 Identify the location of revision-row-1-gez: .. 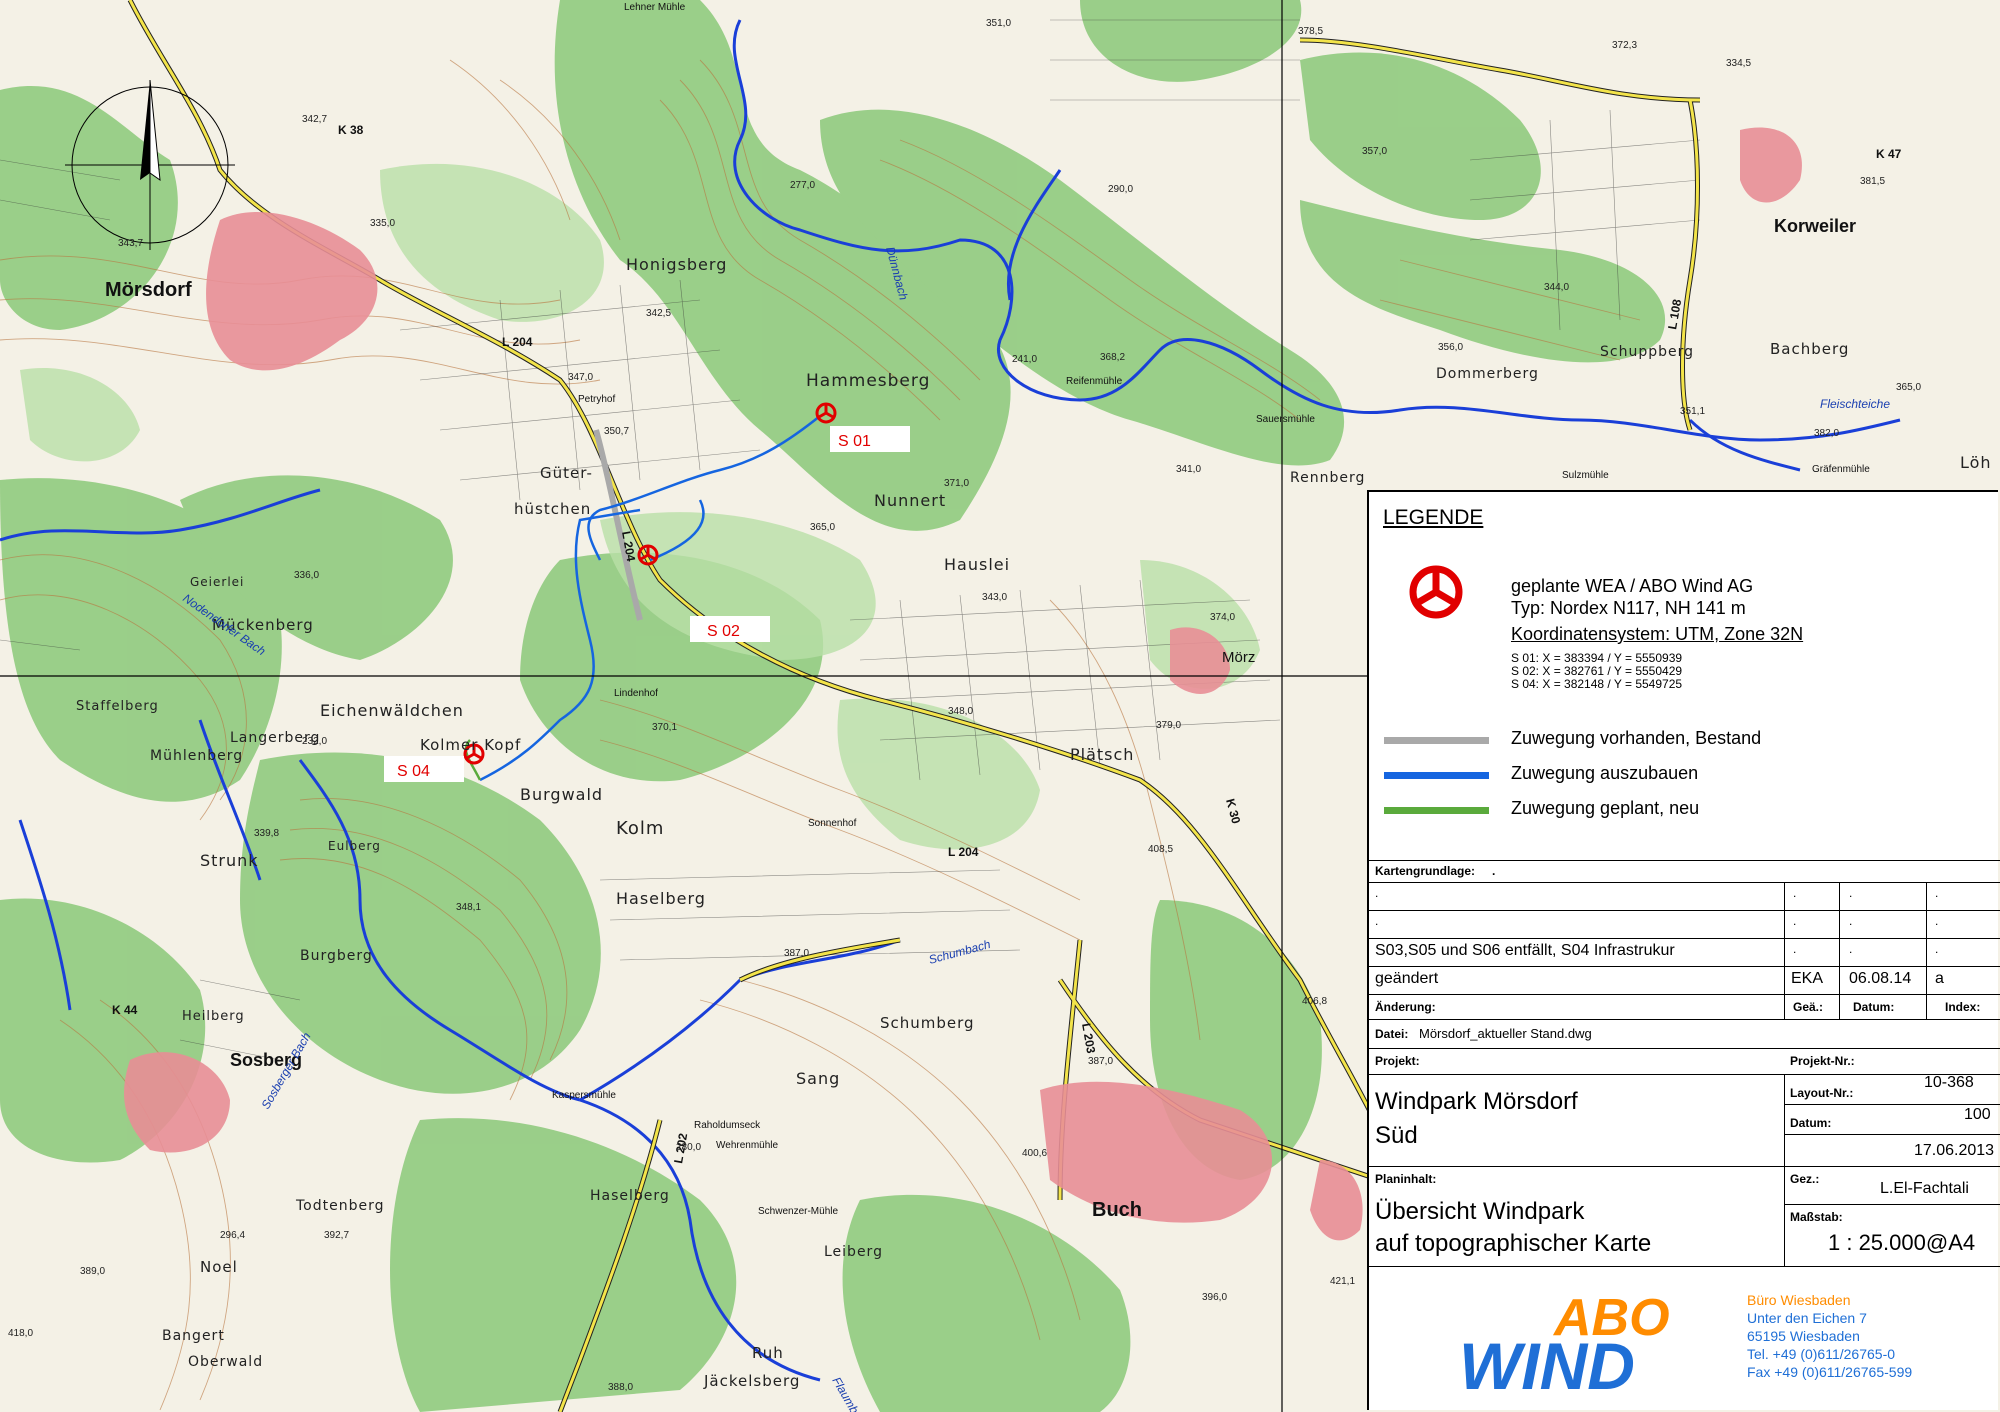
(1795, 893).